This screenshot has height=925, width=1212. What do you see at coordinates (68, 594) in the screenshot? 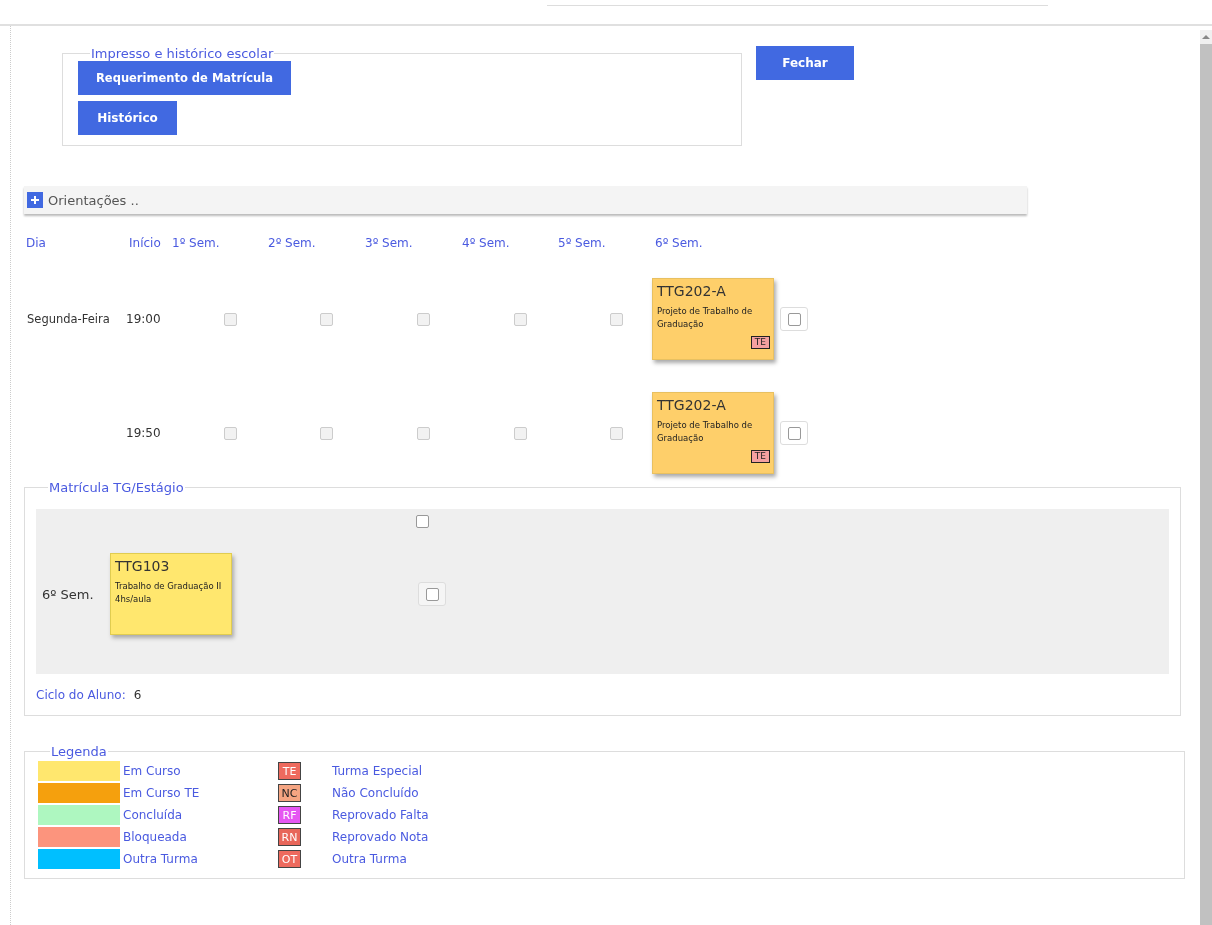
I see `semester-label: 6º Sem.` at bounding box center [68, 594].